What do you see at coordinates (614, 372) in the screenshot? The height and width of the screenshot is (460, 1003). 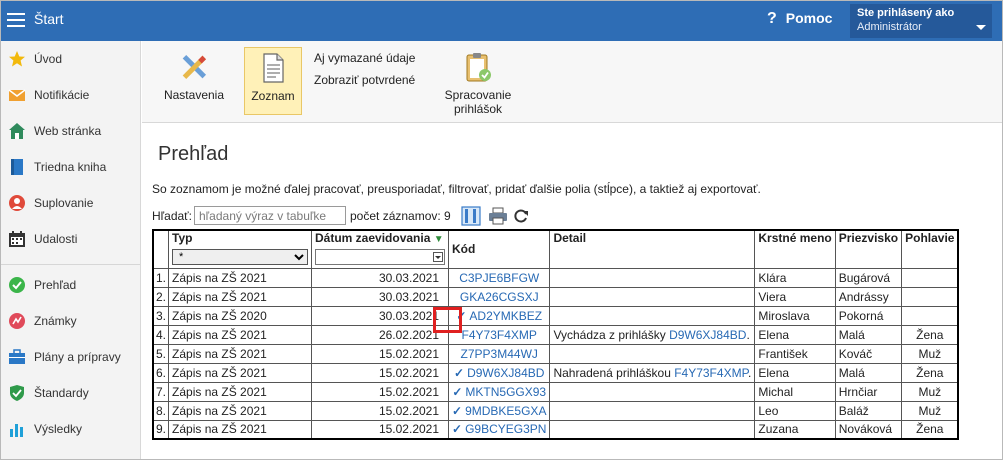 I see `detail-text: Nahradená prihláškou` at bounding box center [614, 372].